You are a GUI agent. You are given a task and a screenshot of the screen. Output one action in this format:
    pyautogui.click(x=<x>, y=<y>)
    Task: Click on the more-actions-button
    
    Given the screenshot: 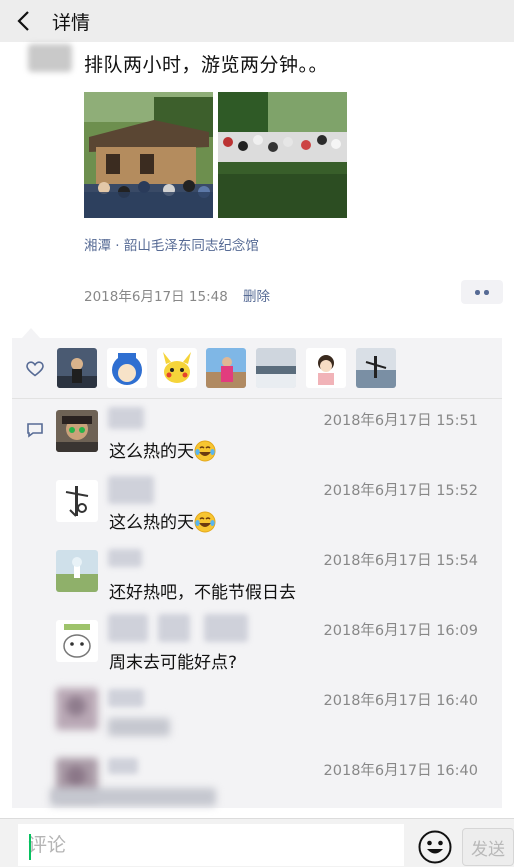 What is the action you would take?
    pyautogui.click(x=482, y=292)
    